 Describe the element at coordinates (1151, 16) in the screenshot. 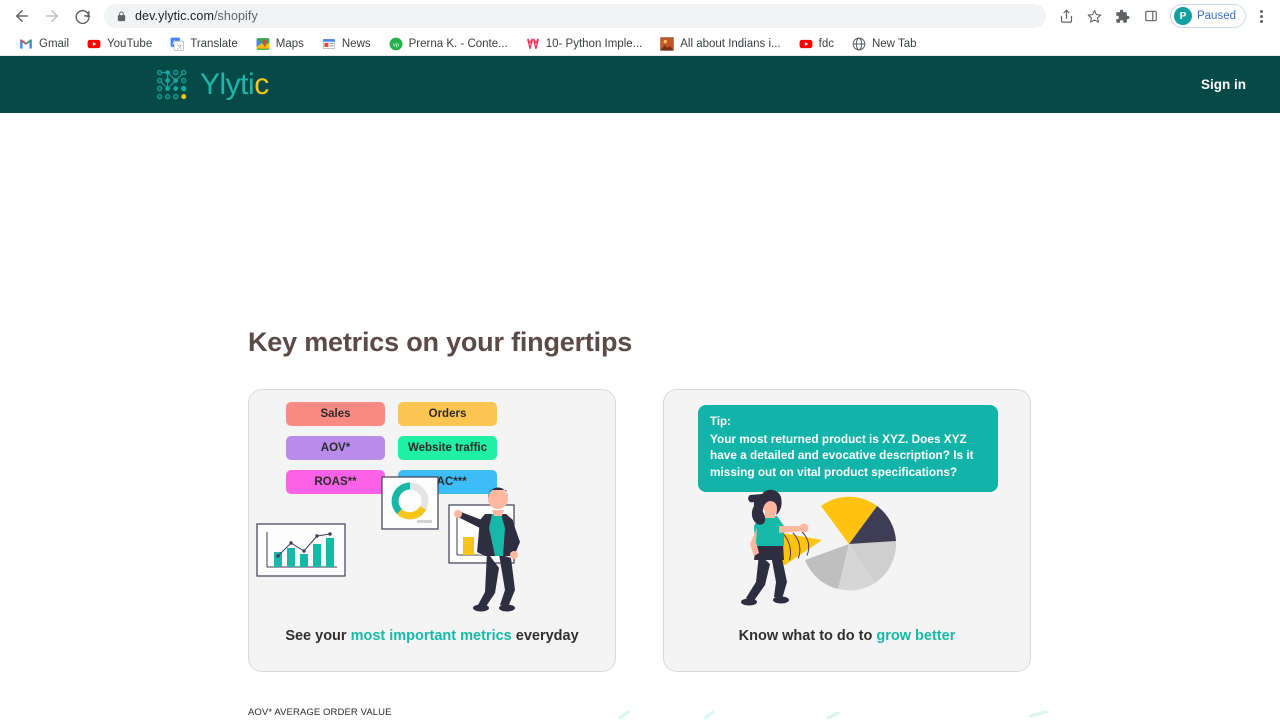

I see `side-panel-icon` at that location.